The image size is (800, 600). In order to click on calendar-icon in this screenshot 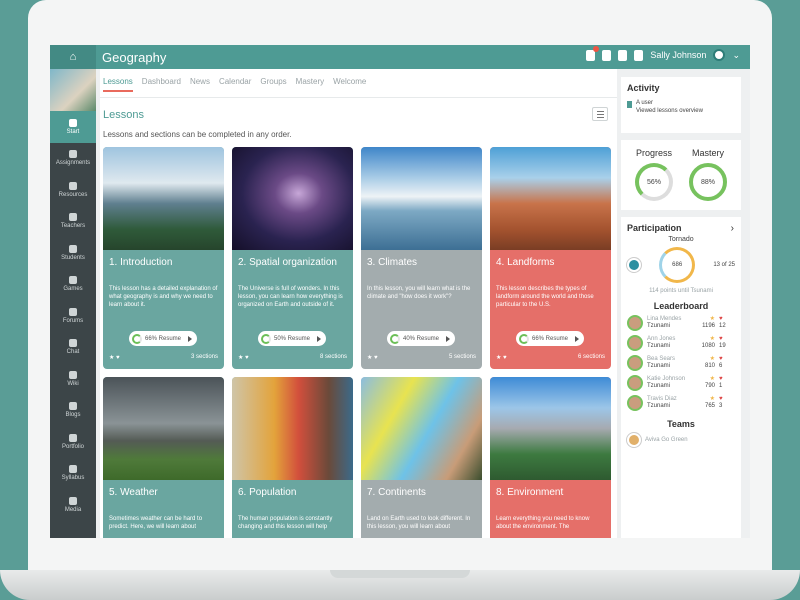, I will do `click(623, 55)`.